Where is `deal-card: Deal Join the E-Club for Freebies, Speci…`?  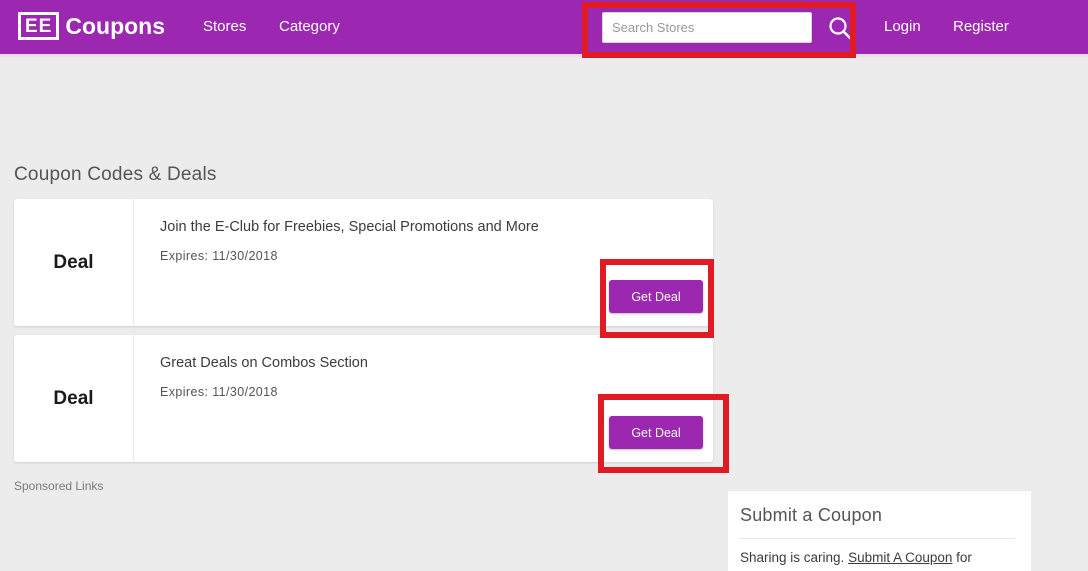 deal-card: Deal Join the E-Club for Freebies, Speci… is located at coordinates (363, 262).